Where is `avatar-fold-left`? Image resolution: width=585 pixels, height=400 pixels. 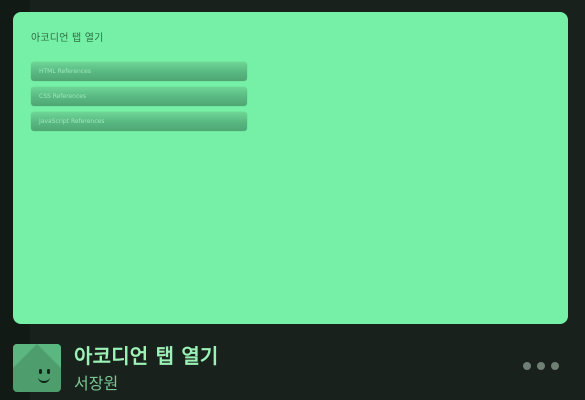
avatar-fold-left is located at coordinates (25, 356).